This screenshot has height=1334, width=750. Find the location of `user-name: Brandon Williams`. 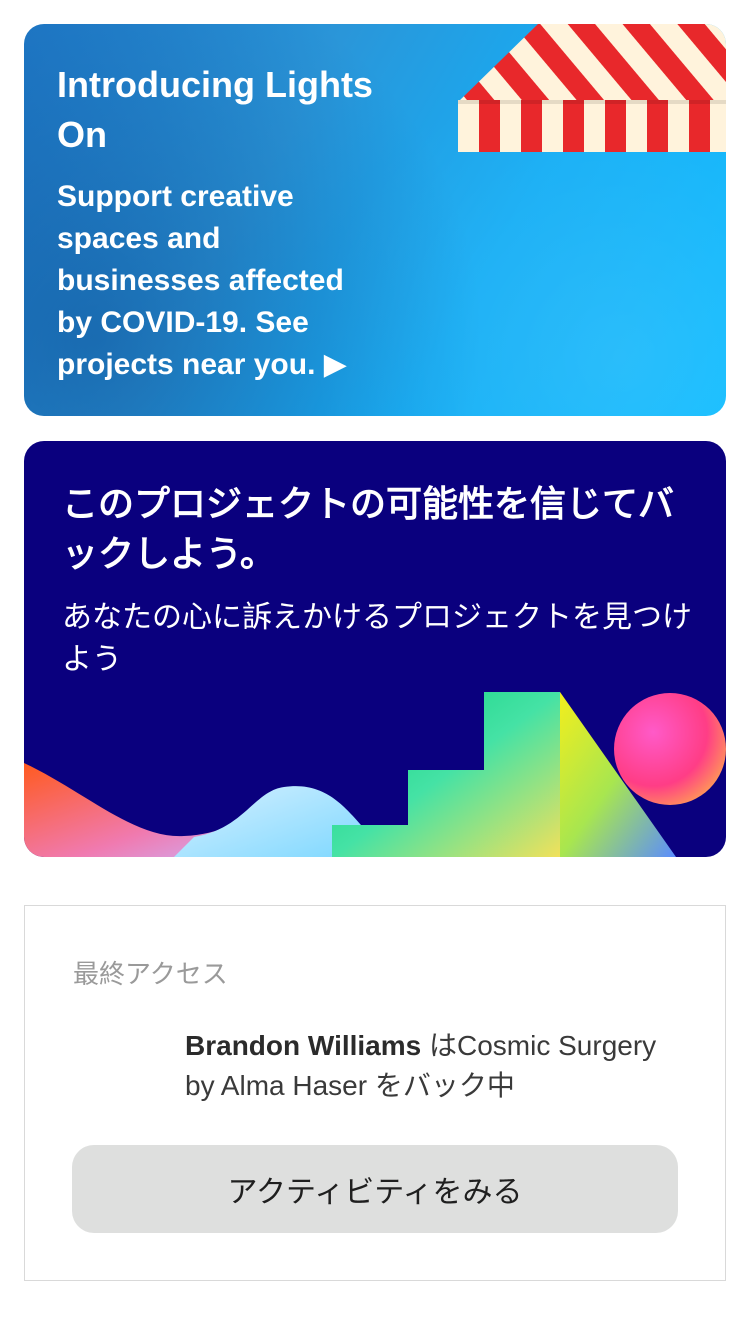

user-name: Brandon Williams is located at coordinates (303, 1045).